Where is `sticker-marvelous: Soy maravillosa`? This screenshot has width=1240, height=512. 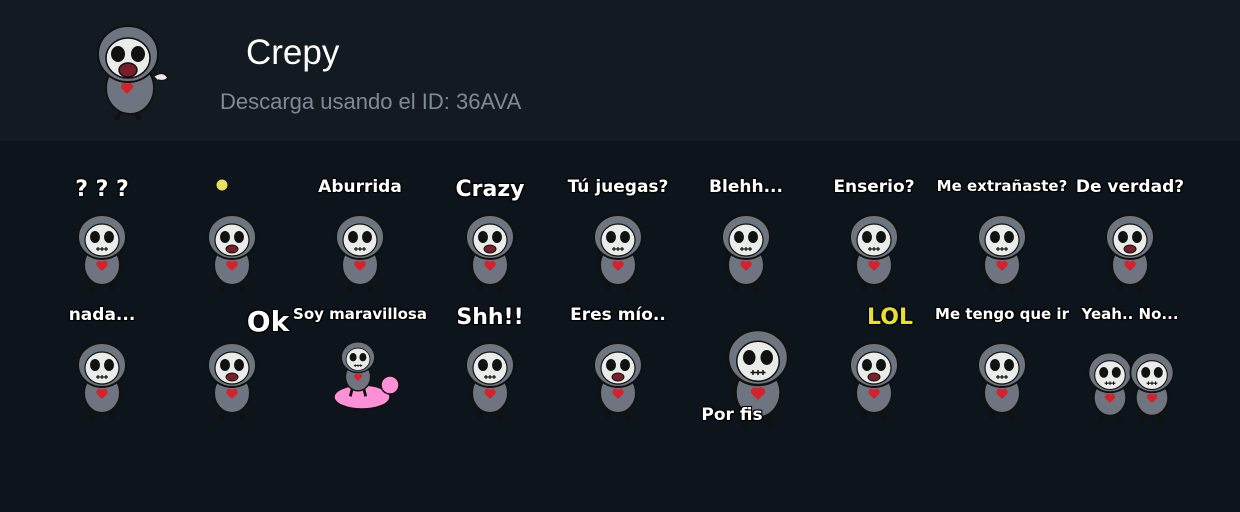 sticker-marvelous: Soy maravillosa is located at coordinates (360, 367).